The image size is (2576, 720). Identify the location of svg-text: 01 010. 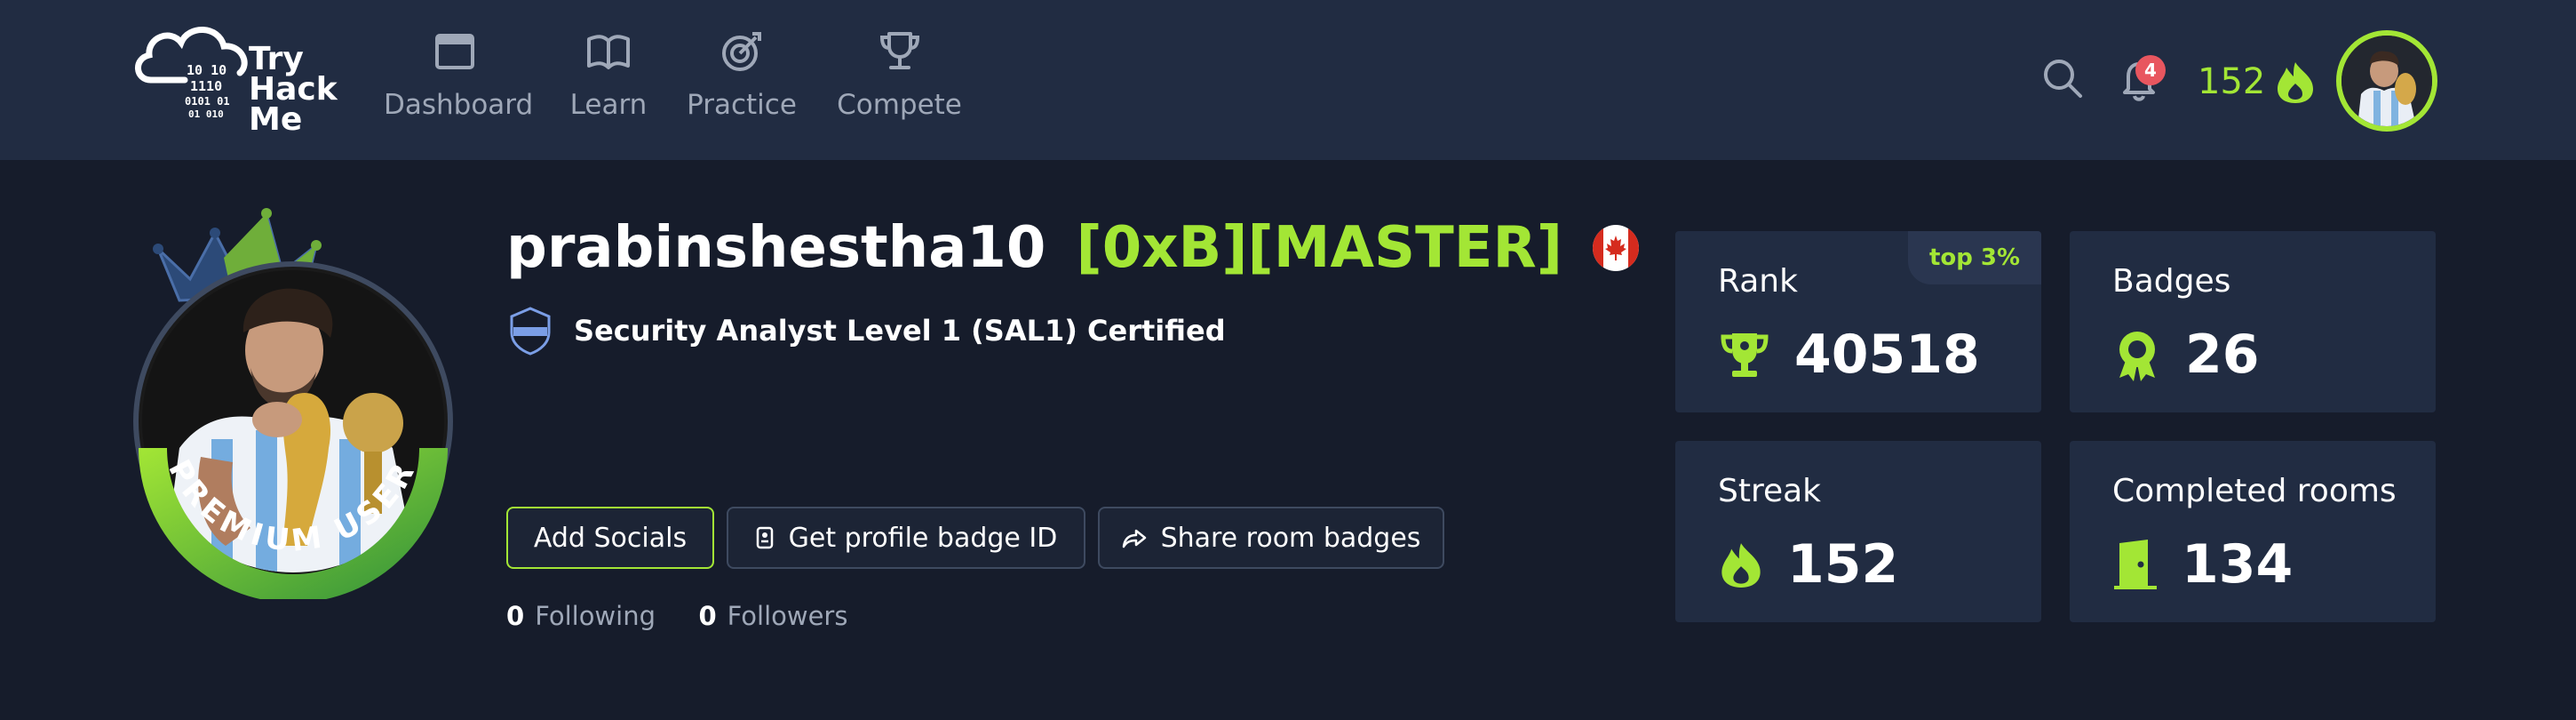
(206, 114).